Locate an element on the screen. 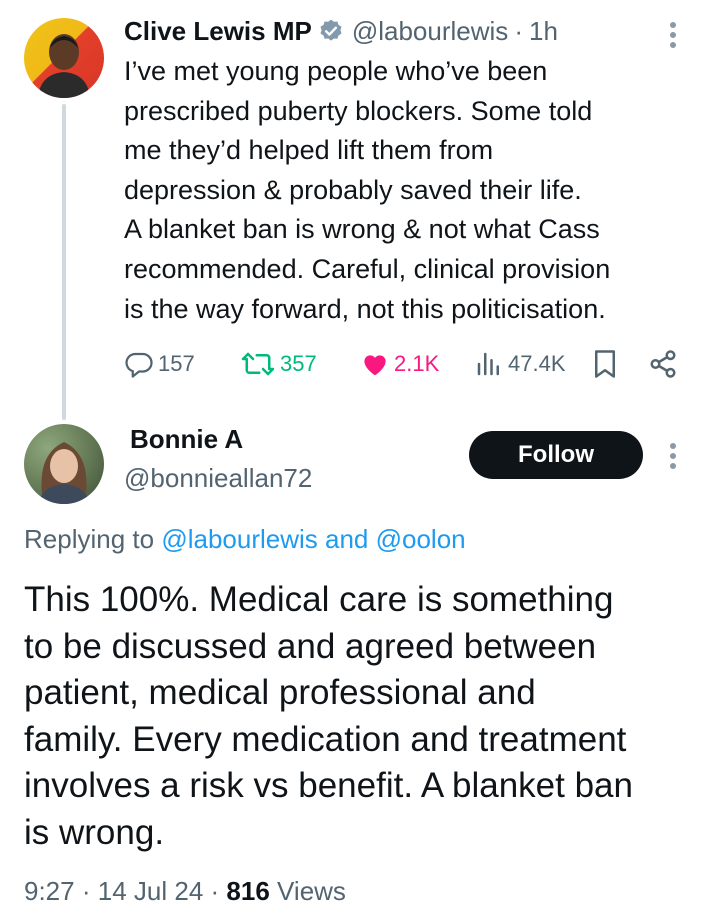  like-button: 2.1K is located at coordinates (399, 364).